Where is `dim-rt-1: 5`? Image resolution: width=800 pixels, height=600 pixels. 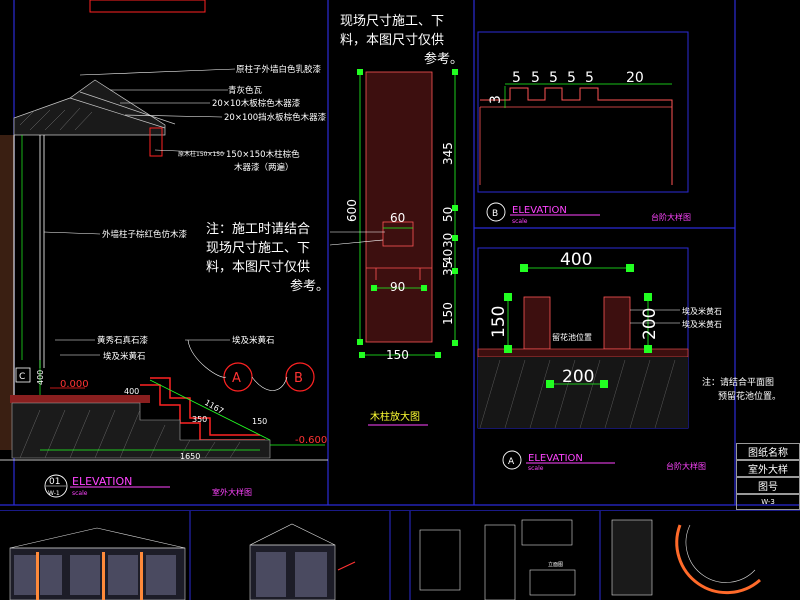
dim-rt-1: 5 is located at coordinates (516, 78).